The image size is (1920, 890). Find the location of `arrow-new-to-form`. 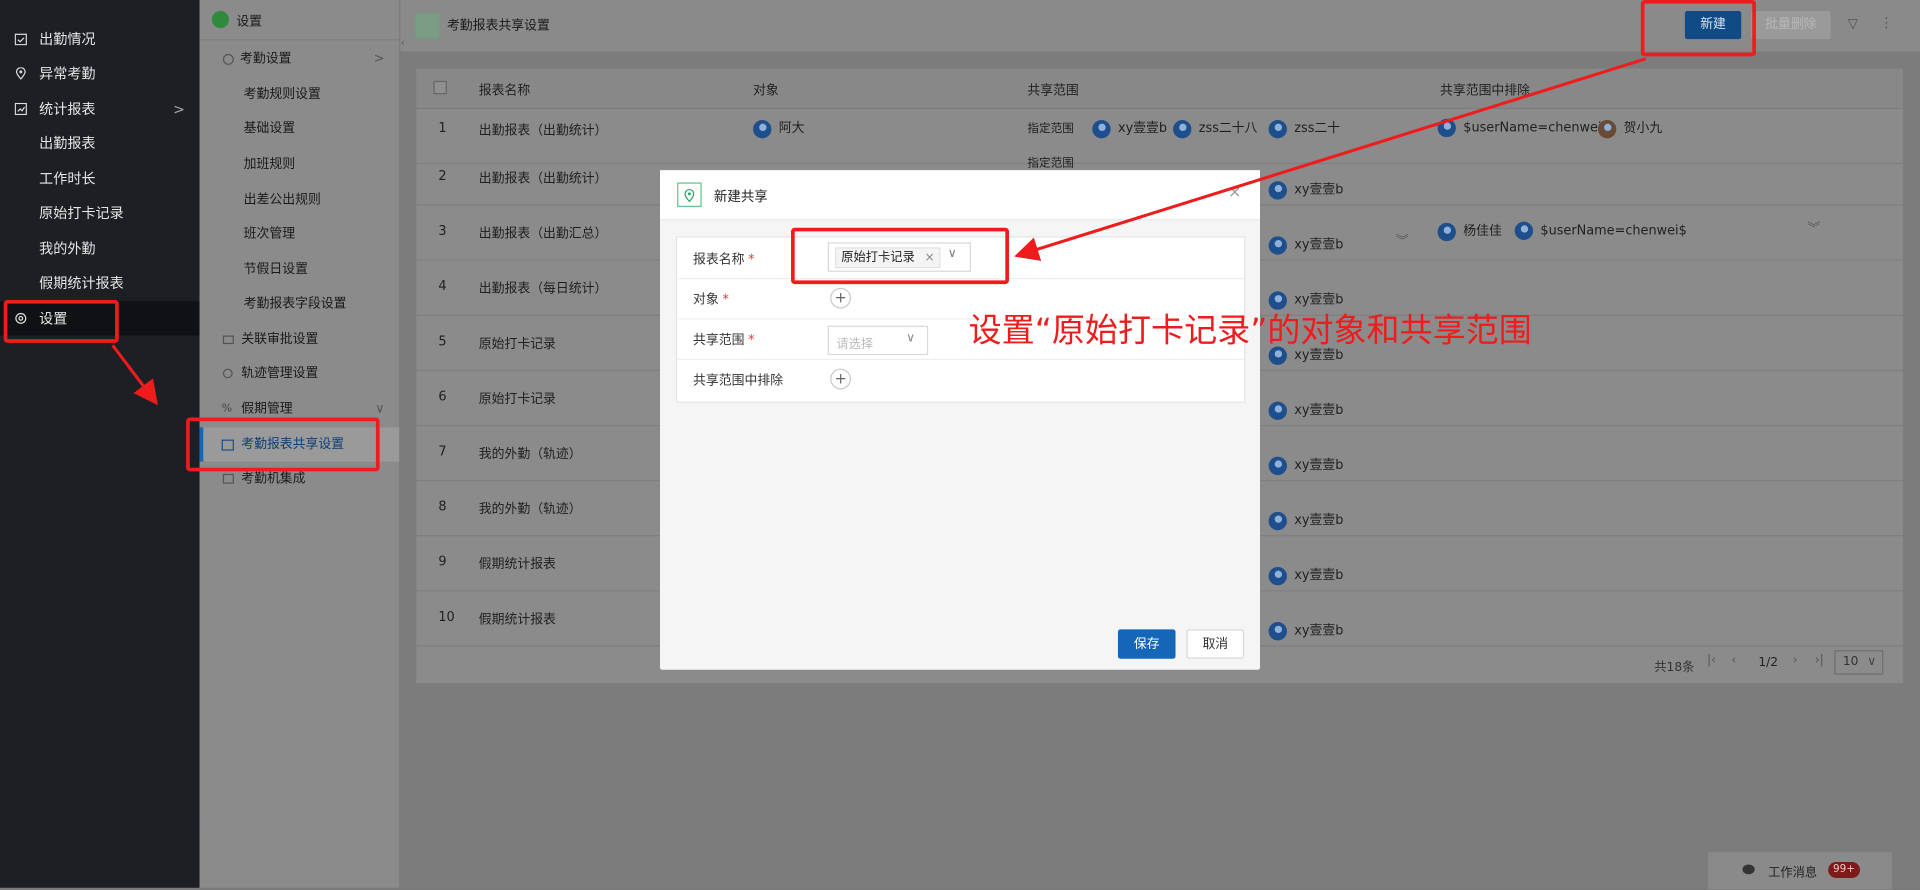

arrow-new-to-form is located at coordinates (1330, 159).